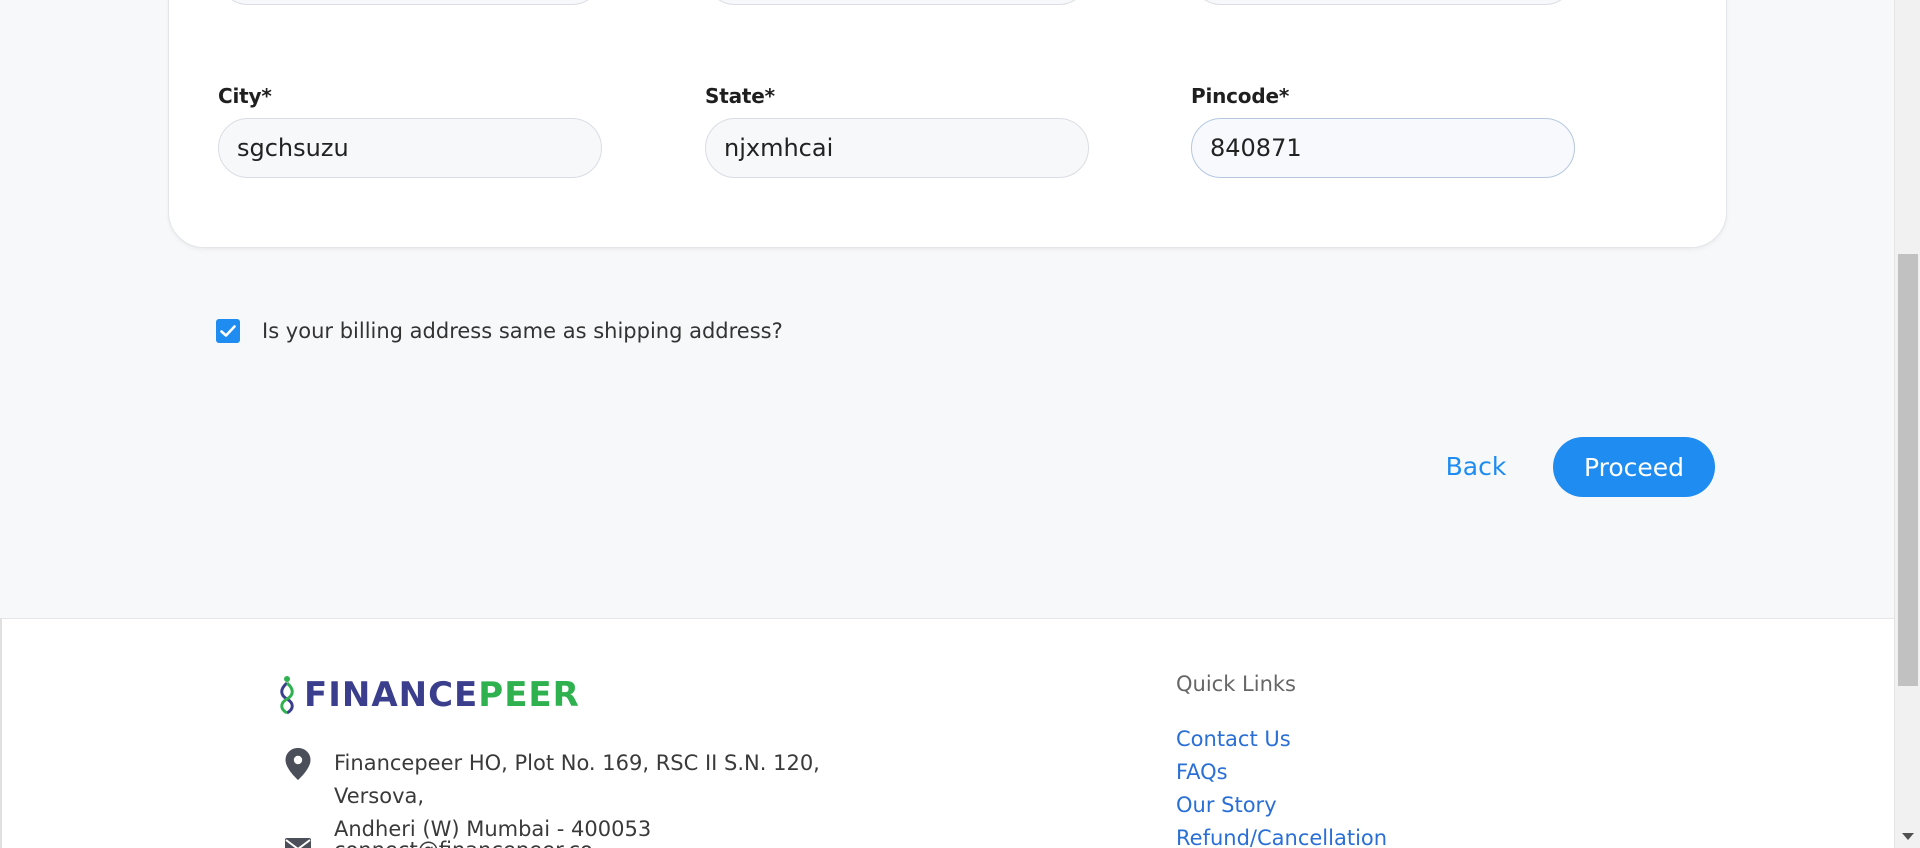 The height and width of the screenshot is (848, 1920). Describe the element at coordinates (1236, 684) in the screenshot. I see `quick-links-title: Quick Links` at that location.